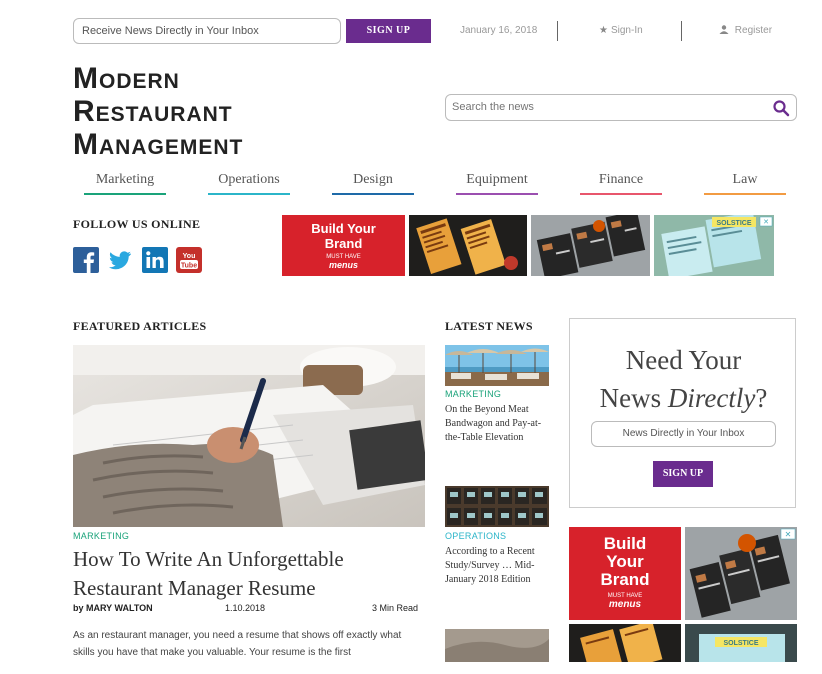  I want to click on nav-label: Equipment, so click(497, 179).